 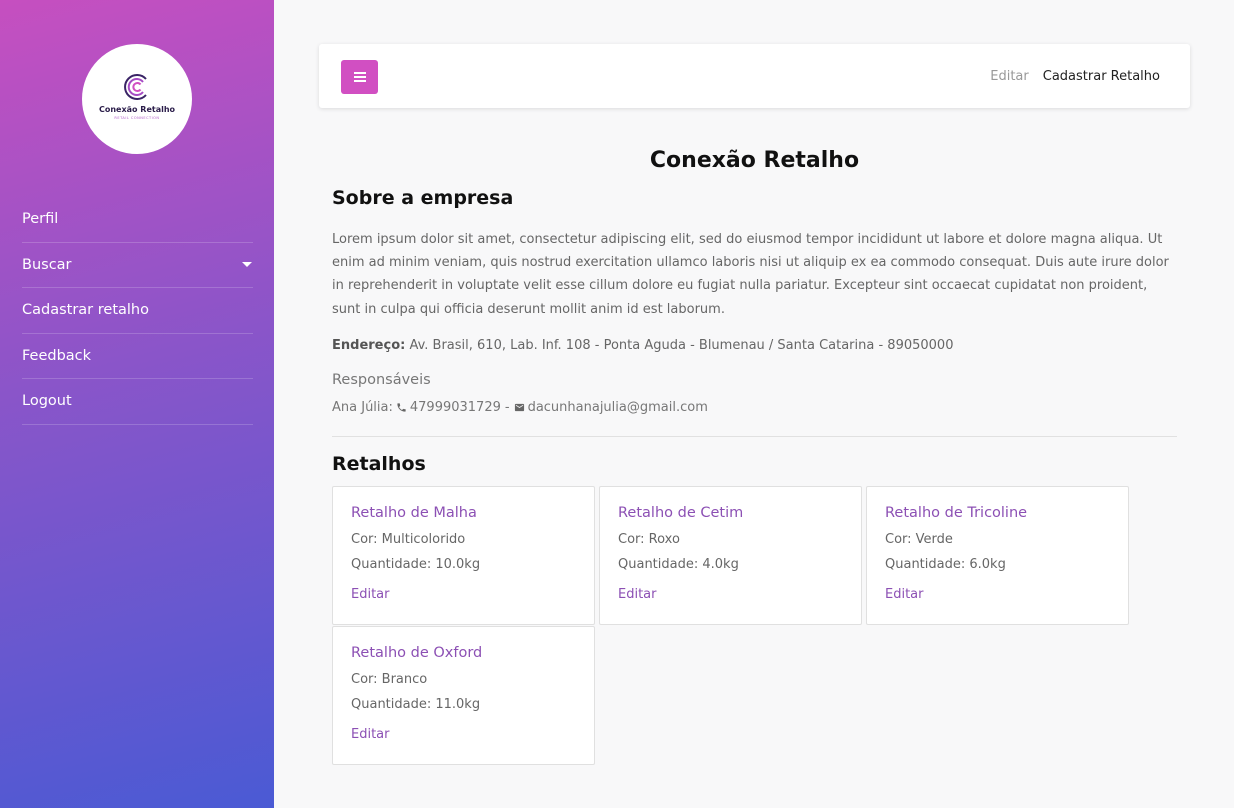 What do you see at coordinates (85, 310) in the screenshot?
I see `sidebar-item-label: Cadastrar retalho` at bounding box center [85, 310].